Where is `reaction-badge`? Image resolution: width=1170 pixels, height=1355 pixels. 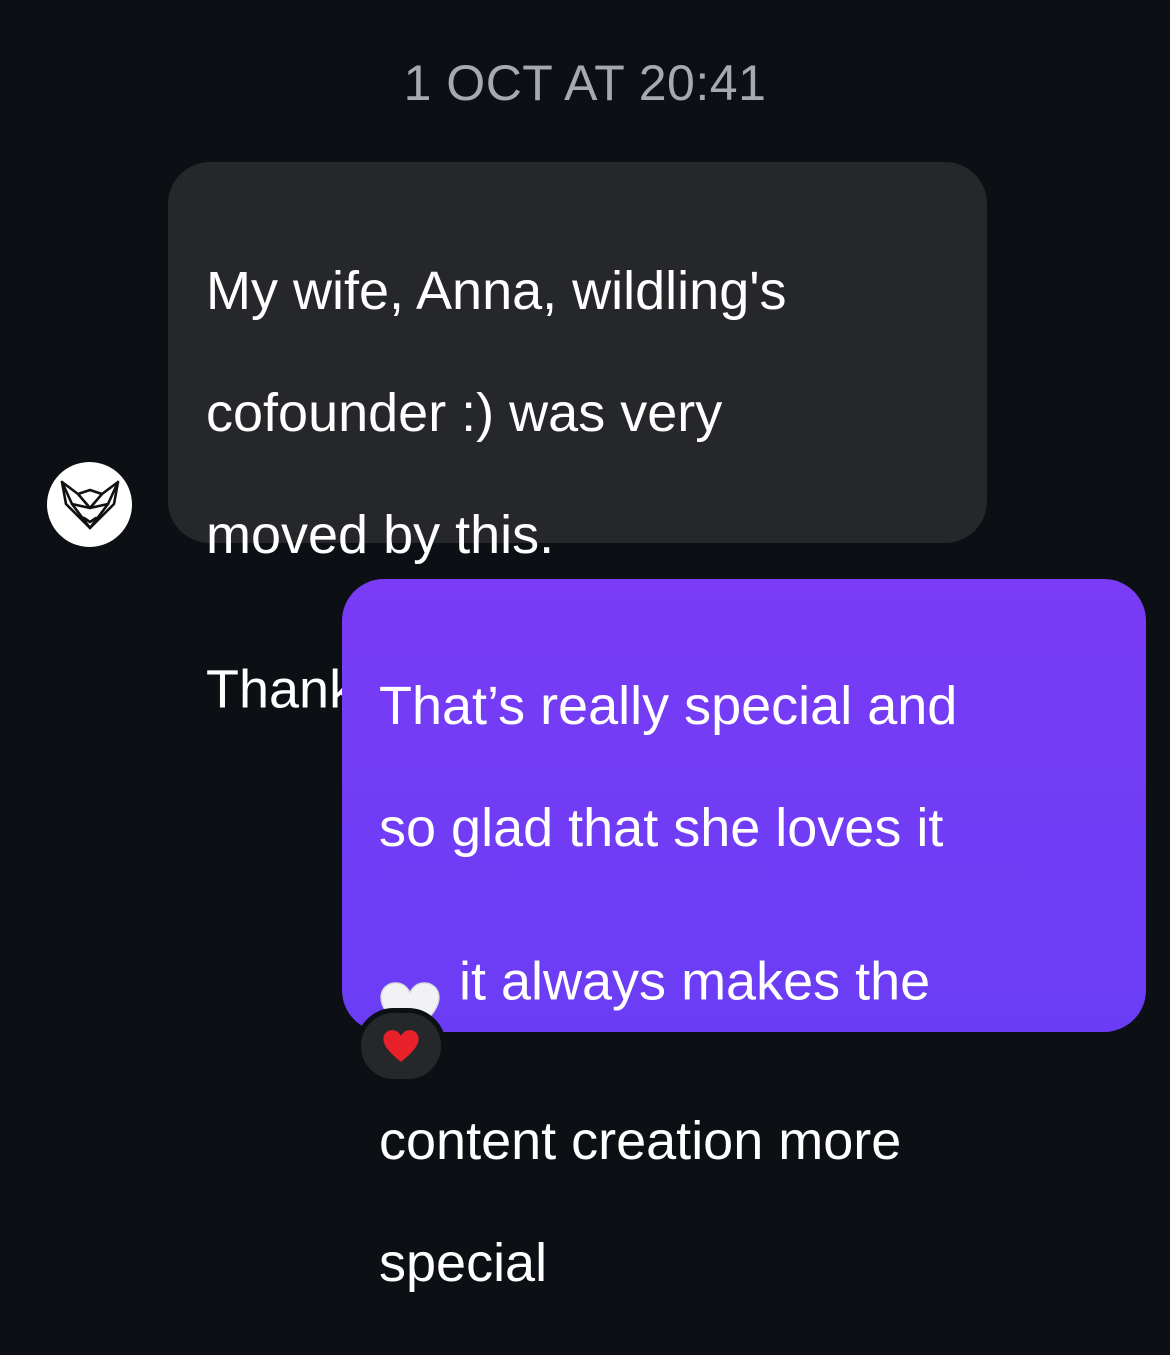 reaction-badge is located at coordinates (401, 1046).